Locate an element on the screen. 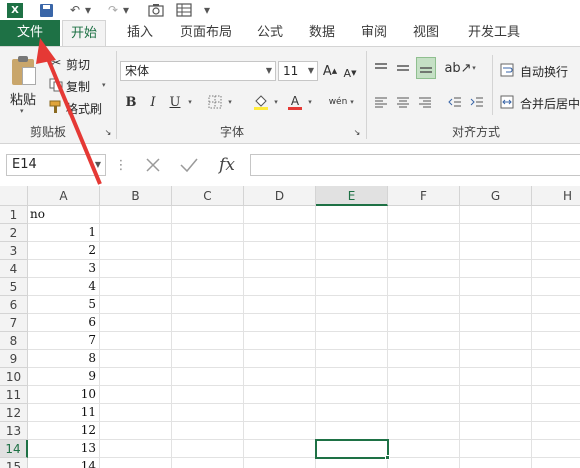 The height and width of the screenshot is (468, 580). cell-c12 is located at coordinates (208, 413).